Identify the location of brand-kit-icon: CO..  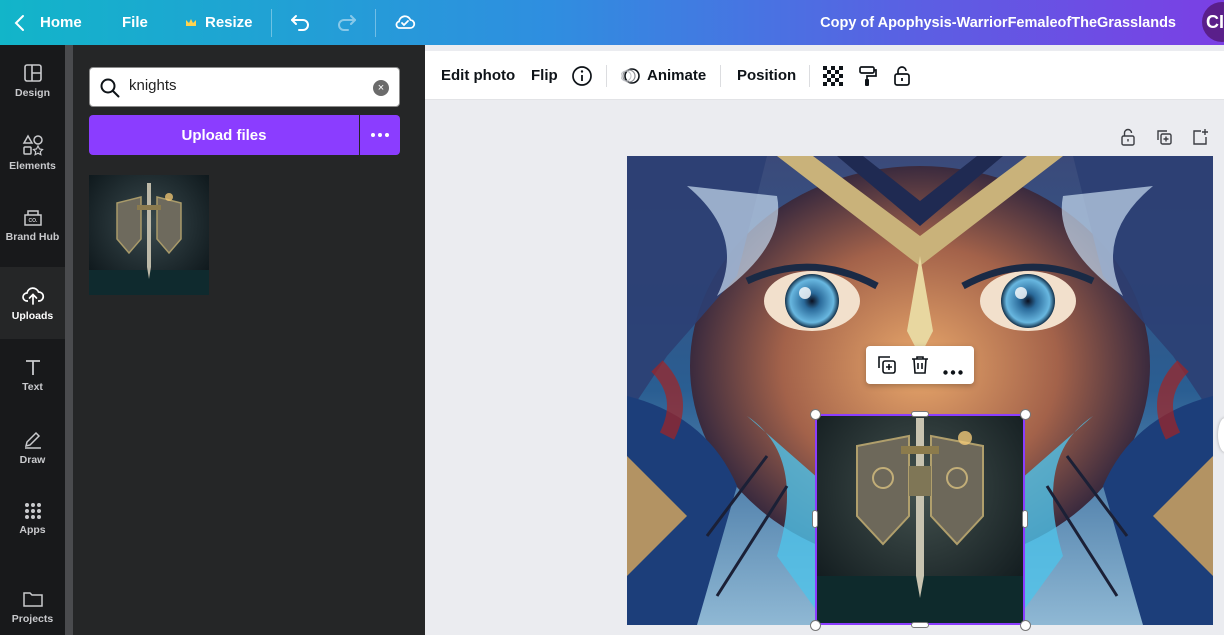
(32, 218).